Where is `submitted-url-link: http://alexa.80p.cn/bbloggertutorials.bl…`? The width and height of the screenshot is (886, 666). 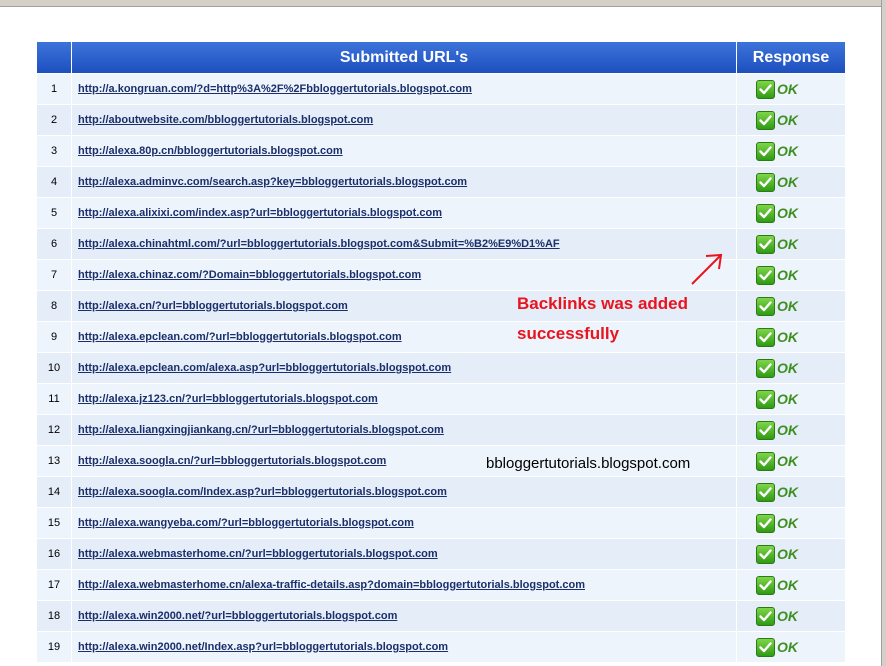 submitted-url-link: http://alexa.80p.cn/bbloggertutorials.bl… is located at coordinates (210, 151).